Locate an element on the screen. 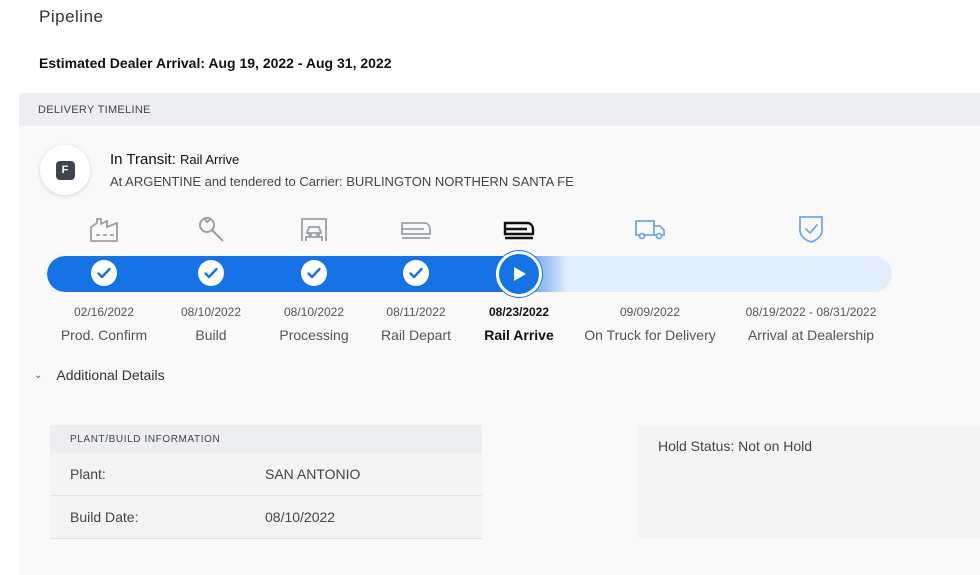 The width and height of the screenshot is (980, 575). wrench-icon is located at coordinates (211, 229).